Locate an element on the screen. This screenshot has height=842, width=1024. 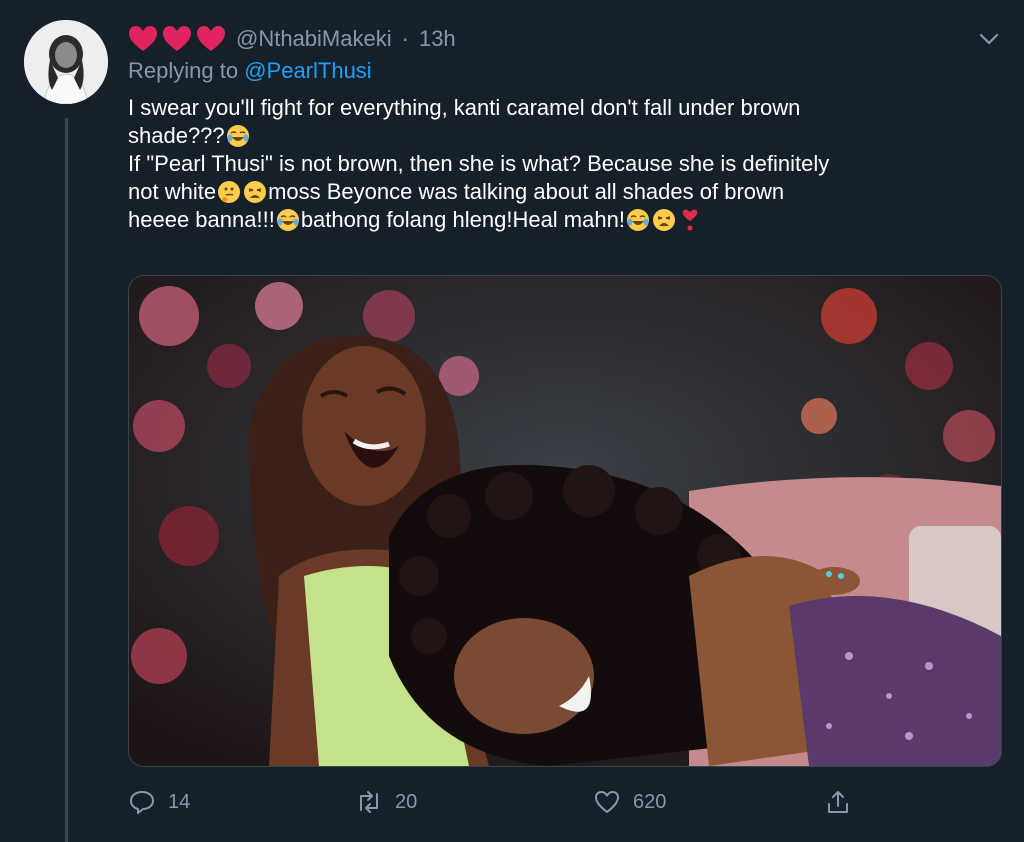
thread-connector-line is located at coordinates (66, 480).